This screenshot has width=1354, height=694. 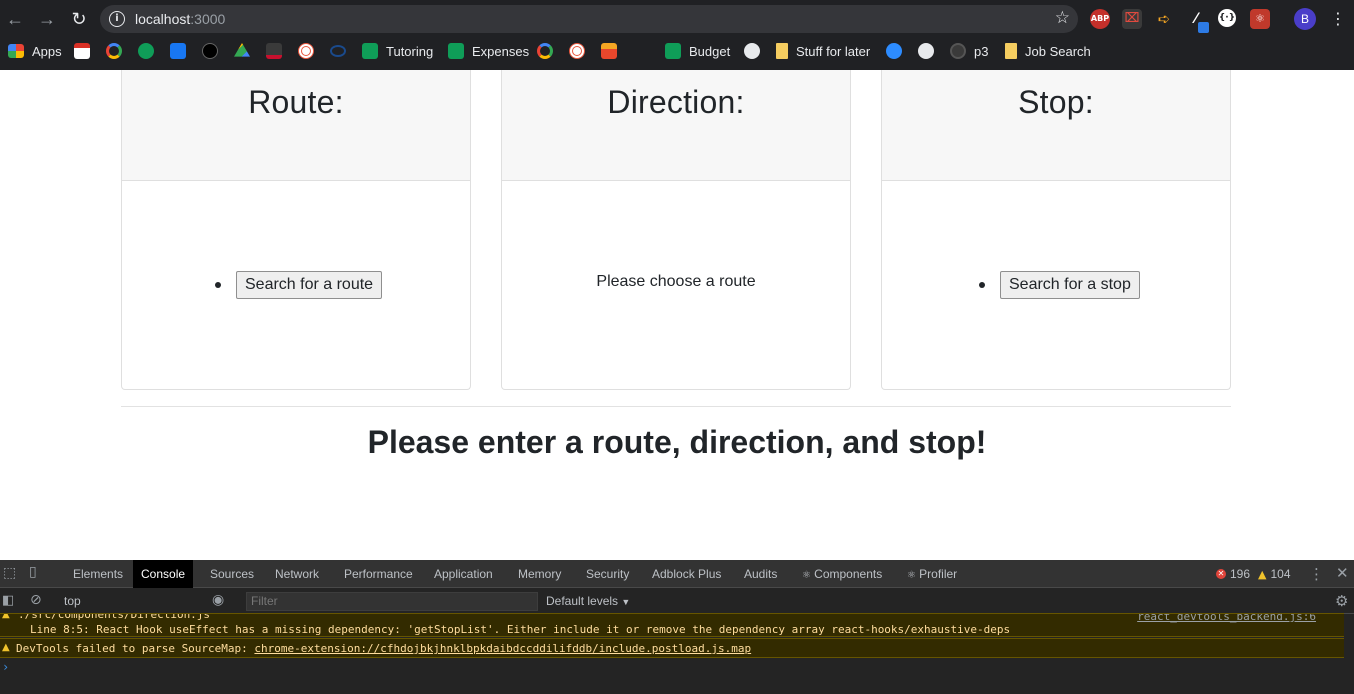 I want to click on tab-console: Console, so click(x=163, y=574).